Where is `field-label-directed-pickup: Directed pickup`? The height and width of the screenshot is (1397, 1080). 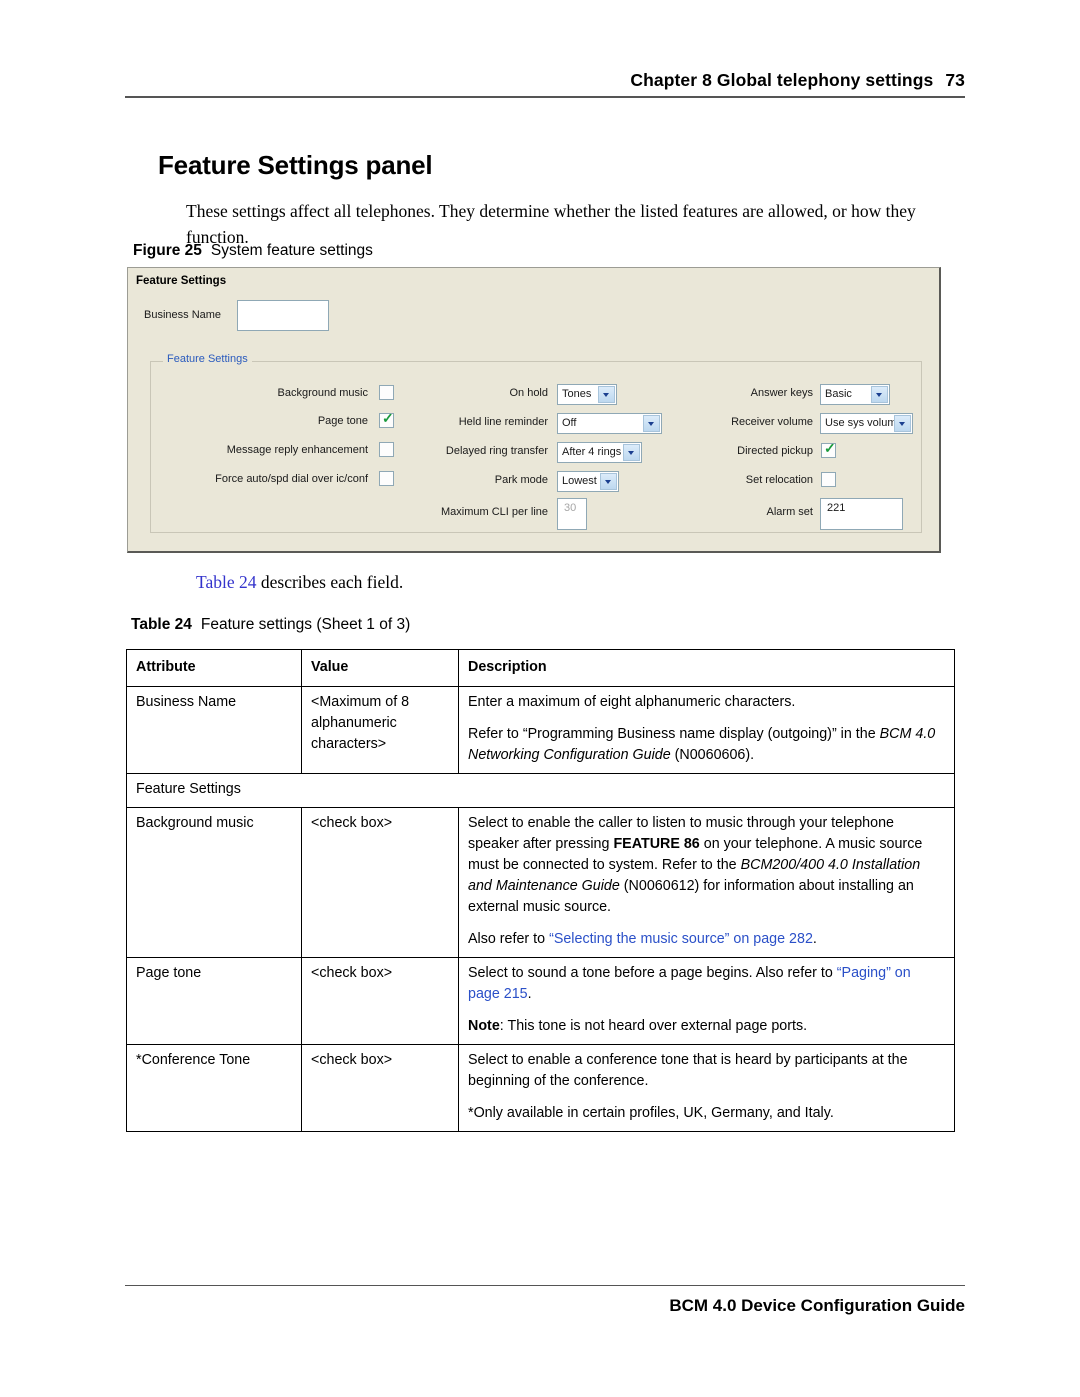 field-label-directed-pickup: Directed pickup is located at coordinates (775, 451).